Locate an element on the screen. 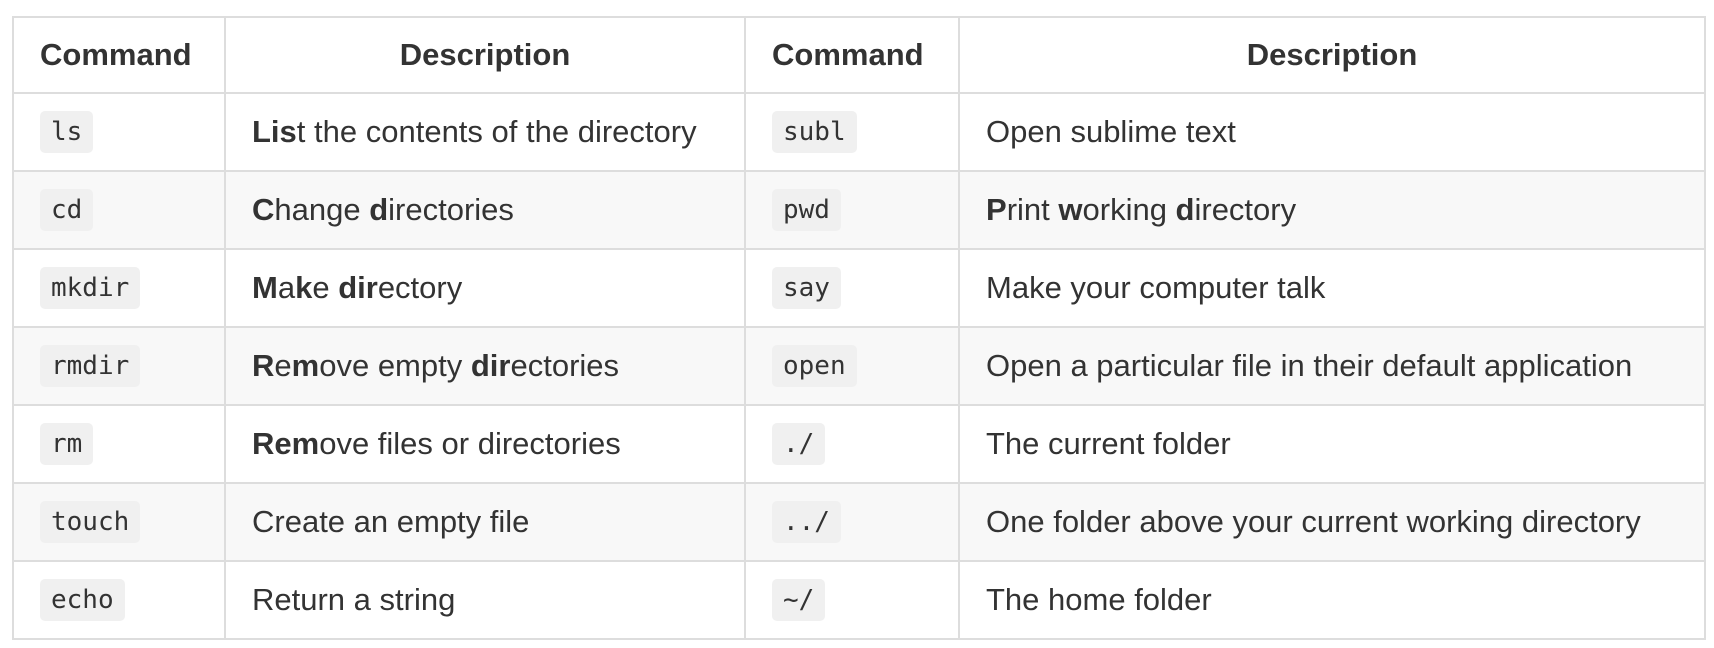  command-code: open is located at coordinates (814, 366).